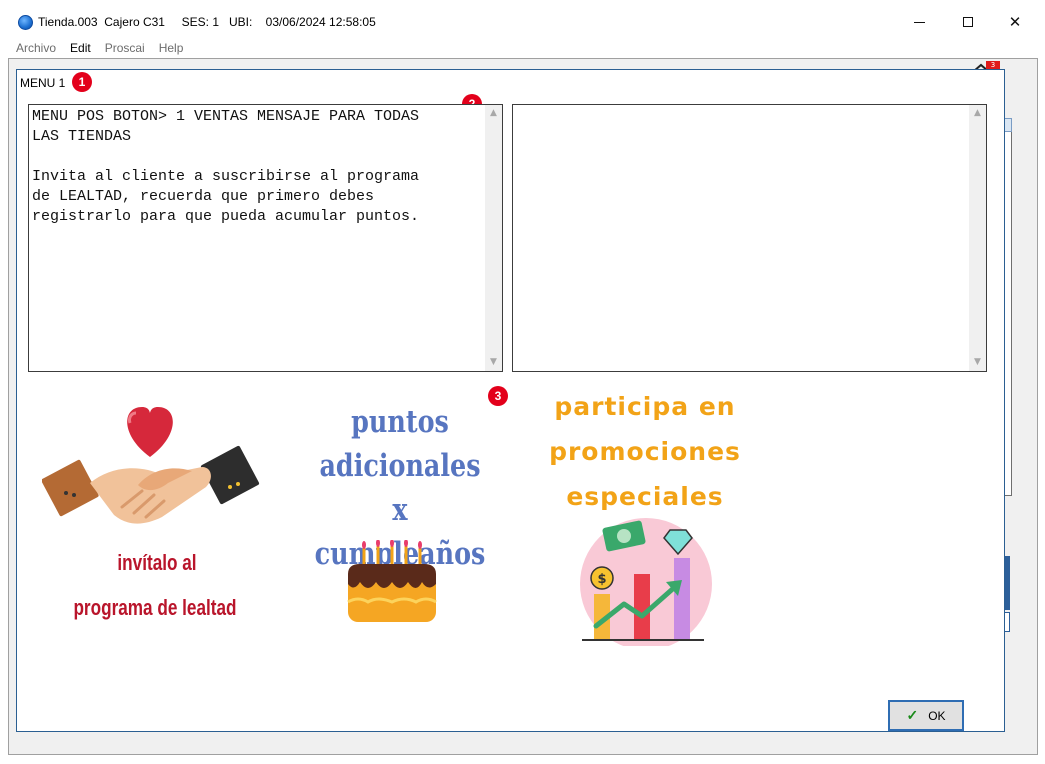 This screenshot has height=764, width=1045. Describe the element at coordinates (155, 607) in the screenshot. I see `promo-loyalty-text: programa de lealtad` at that location.